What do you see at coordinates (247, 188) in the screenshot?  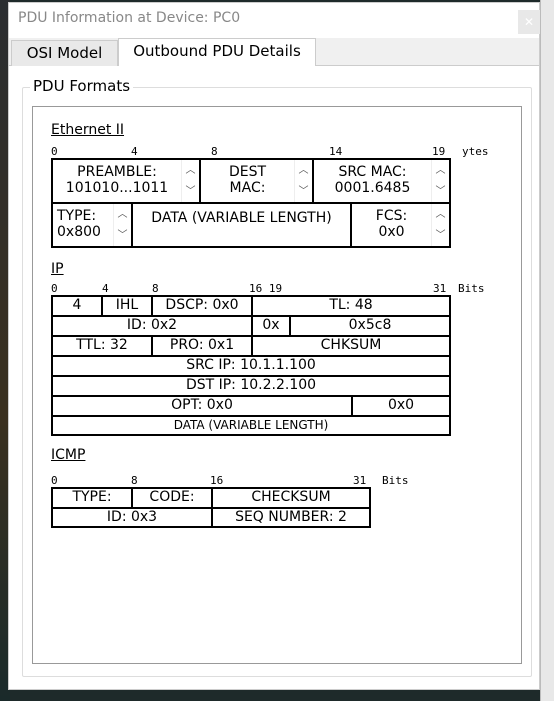 I see `dest-mac-value: MAC:` at bounding box center [247, 188].